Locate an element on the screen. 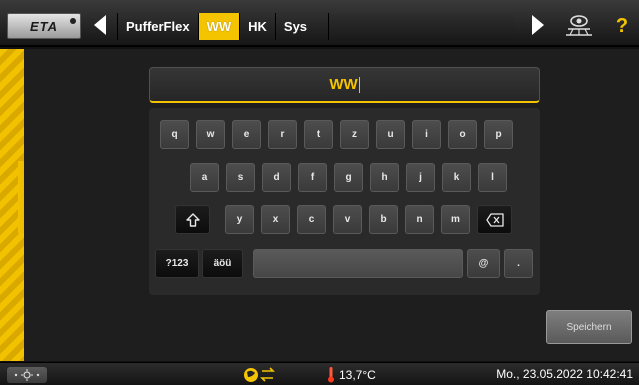  logo-text: ETA is located at coordinates (44, 26).